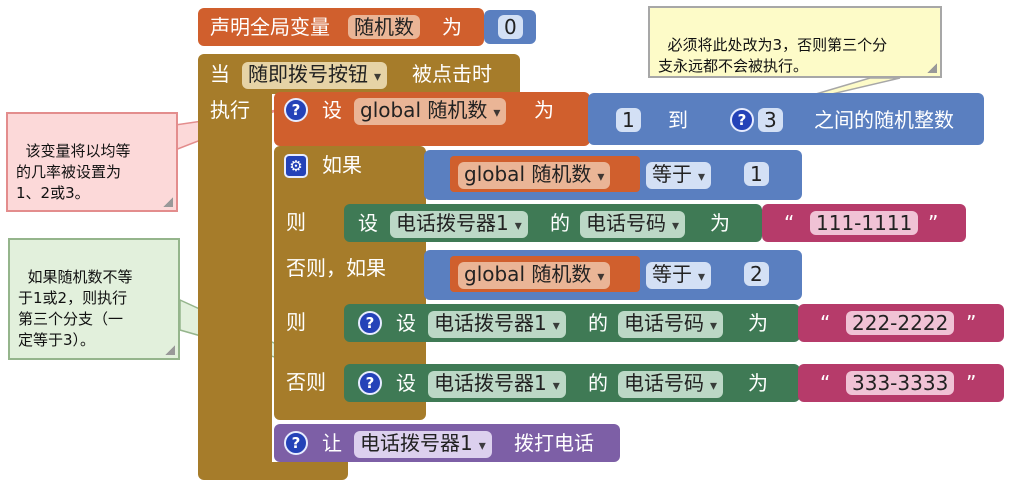 The width and height of the screenshot is (1009, 485). I want to click on call-component-dropdown: 电话拨号器1, so click(423, 444).